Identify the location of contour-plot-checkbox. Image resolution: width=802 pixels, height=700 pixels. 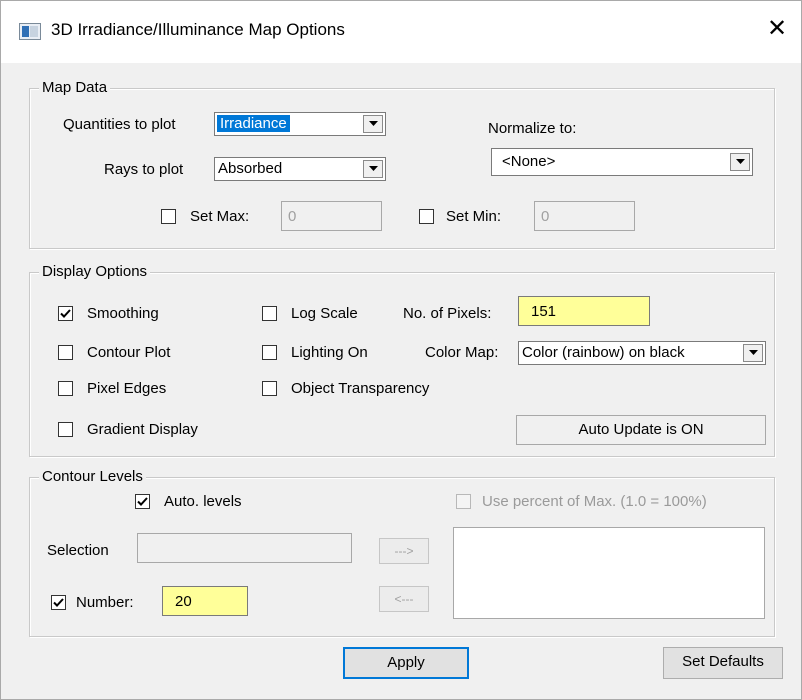
(65, 352).